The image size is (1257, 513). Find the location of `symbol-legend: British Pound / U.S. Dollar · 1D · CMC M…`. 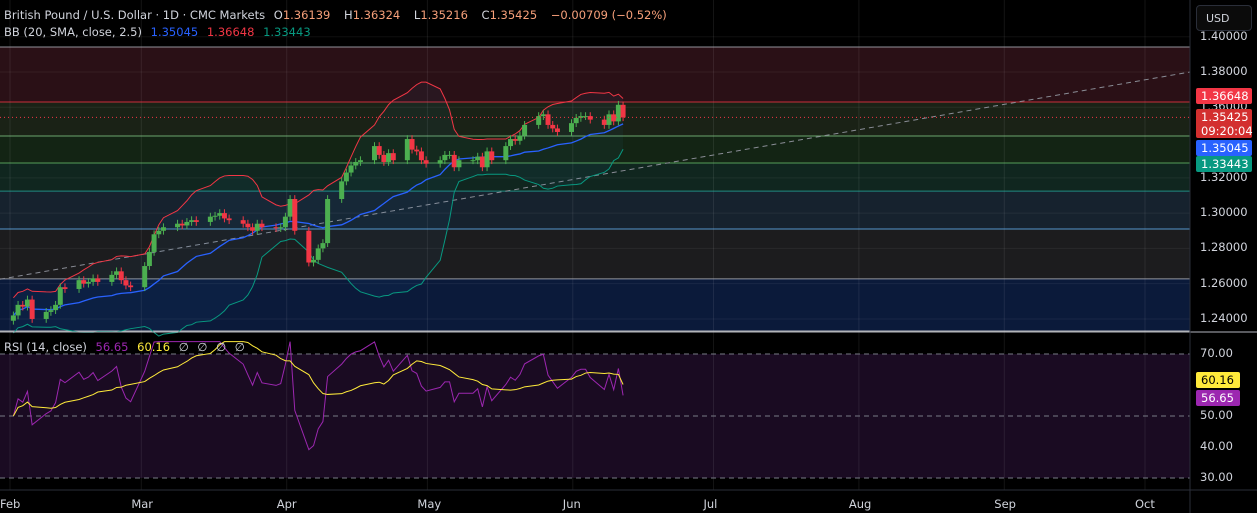

symbol-legend: British Pound / U.S. Dollar · 1D · CMC M… is located at coordinates (338, 15).